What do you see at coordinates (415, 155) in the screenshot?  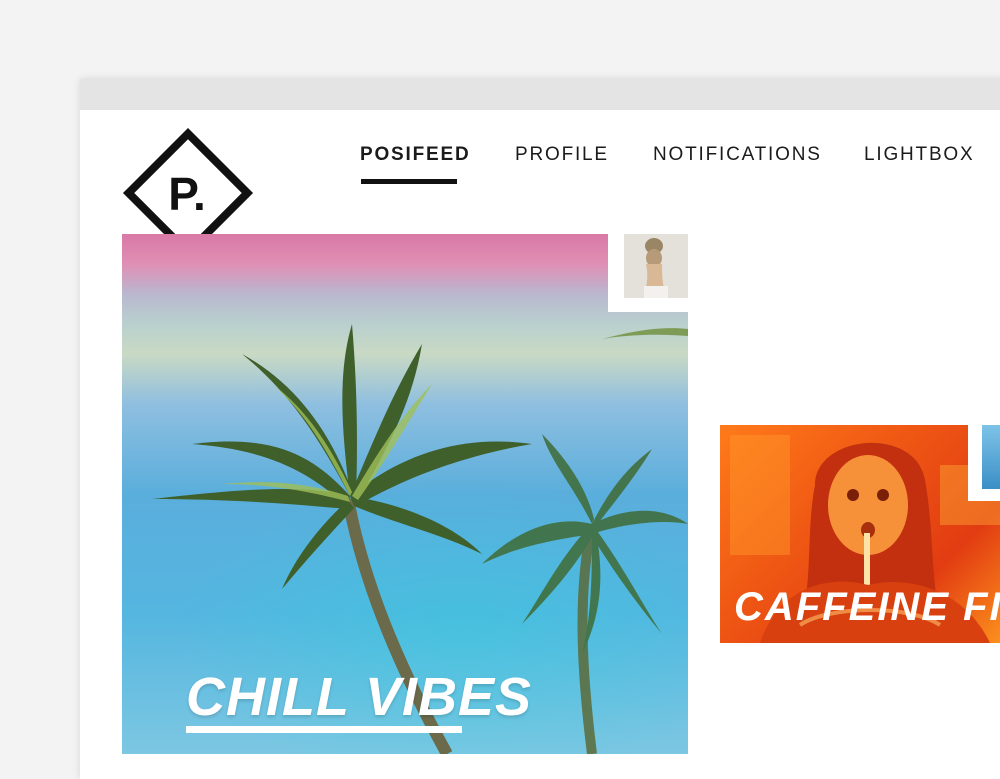 I see `nav-item-posifeed: POSIFEED` at bounding box center [415, 155].